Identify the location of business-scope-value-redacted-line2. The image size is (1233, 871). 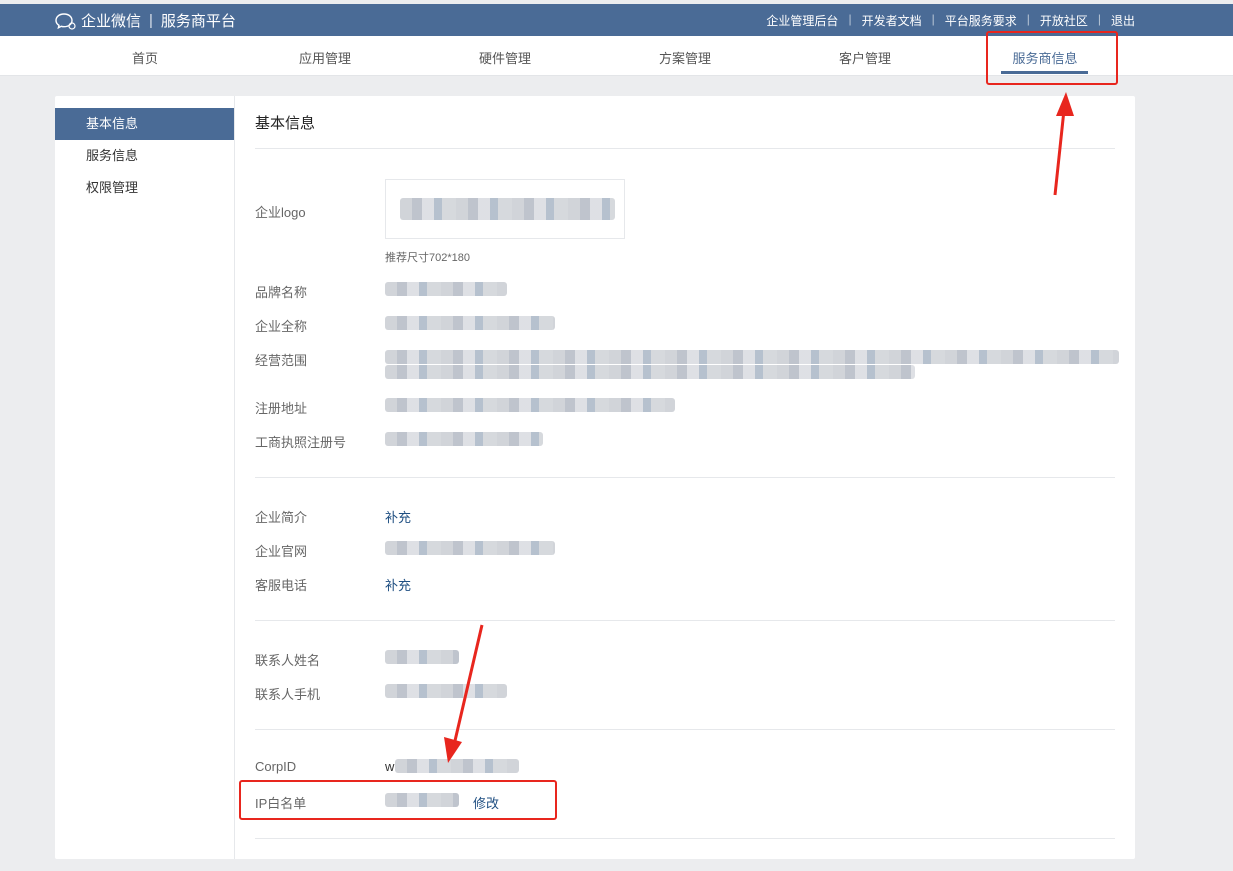
(650, 372).